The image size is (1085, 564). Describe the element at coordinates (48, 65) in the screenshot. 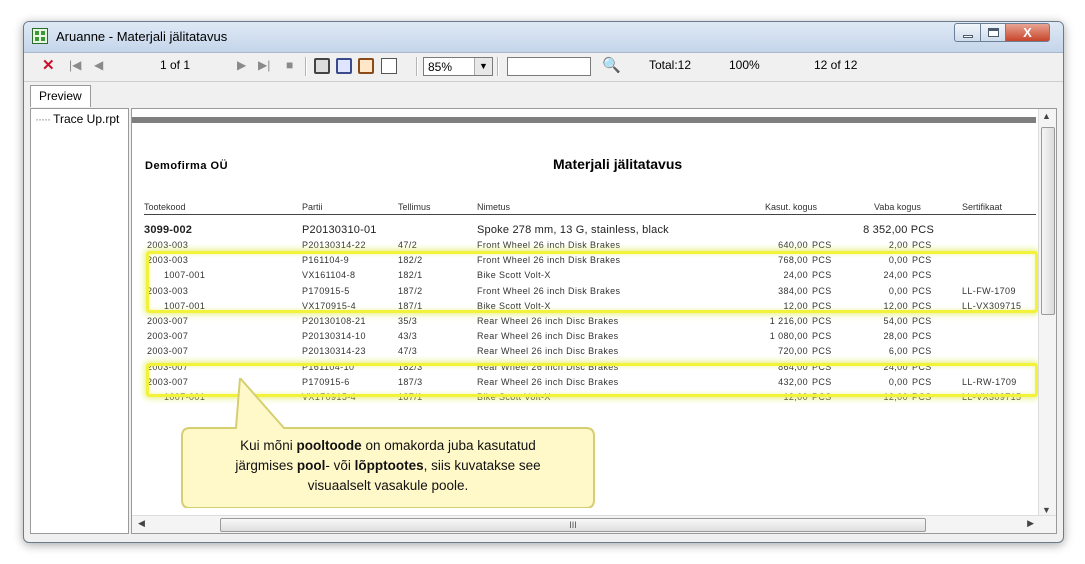

I see `close-report-button: ✕` at that location.